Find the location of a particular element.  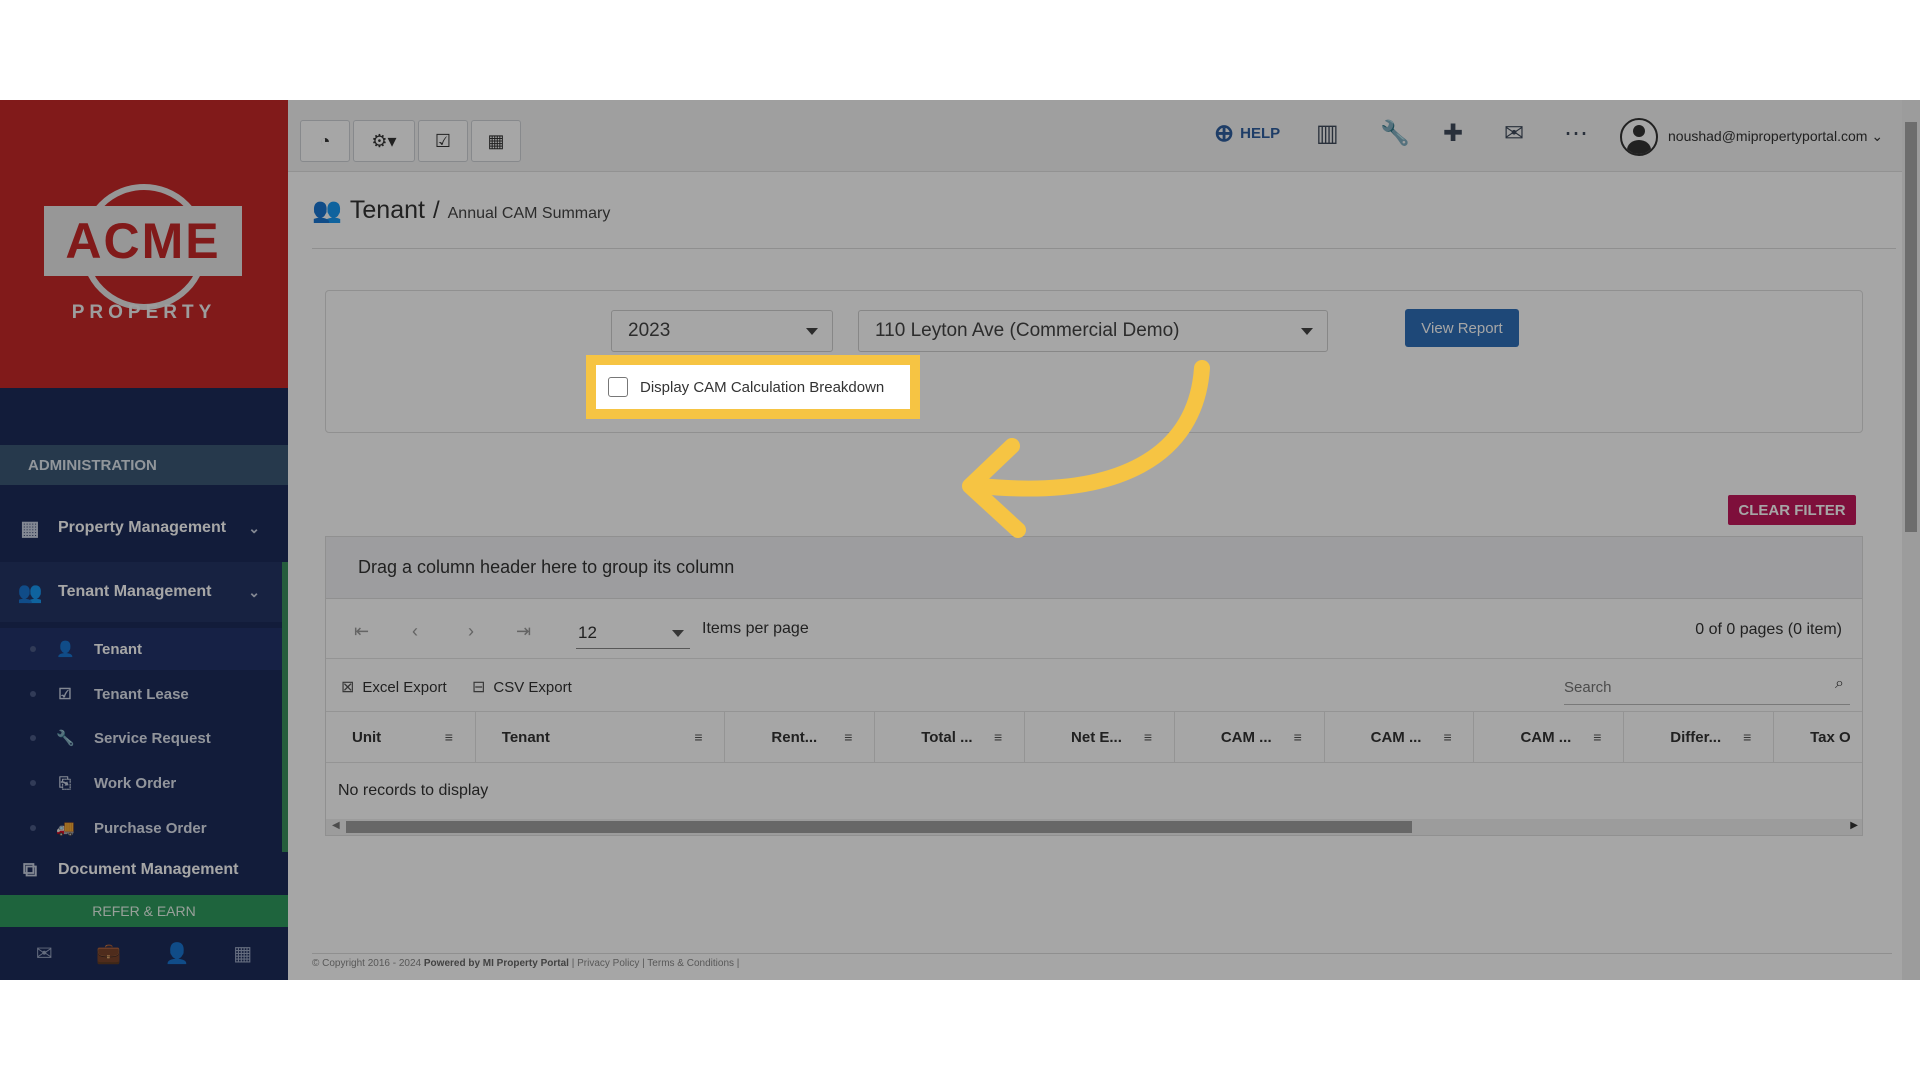

sidebar-footer: ✉ 💼 👤 ▦ is located at coordinates (144, 953).